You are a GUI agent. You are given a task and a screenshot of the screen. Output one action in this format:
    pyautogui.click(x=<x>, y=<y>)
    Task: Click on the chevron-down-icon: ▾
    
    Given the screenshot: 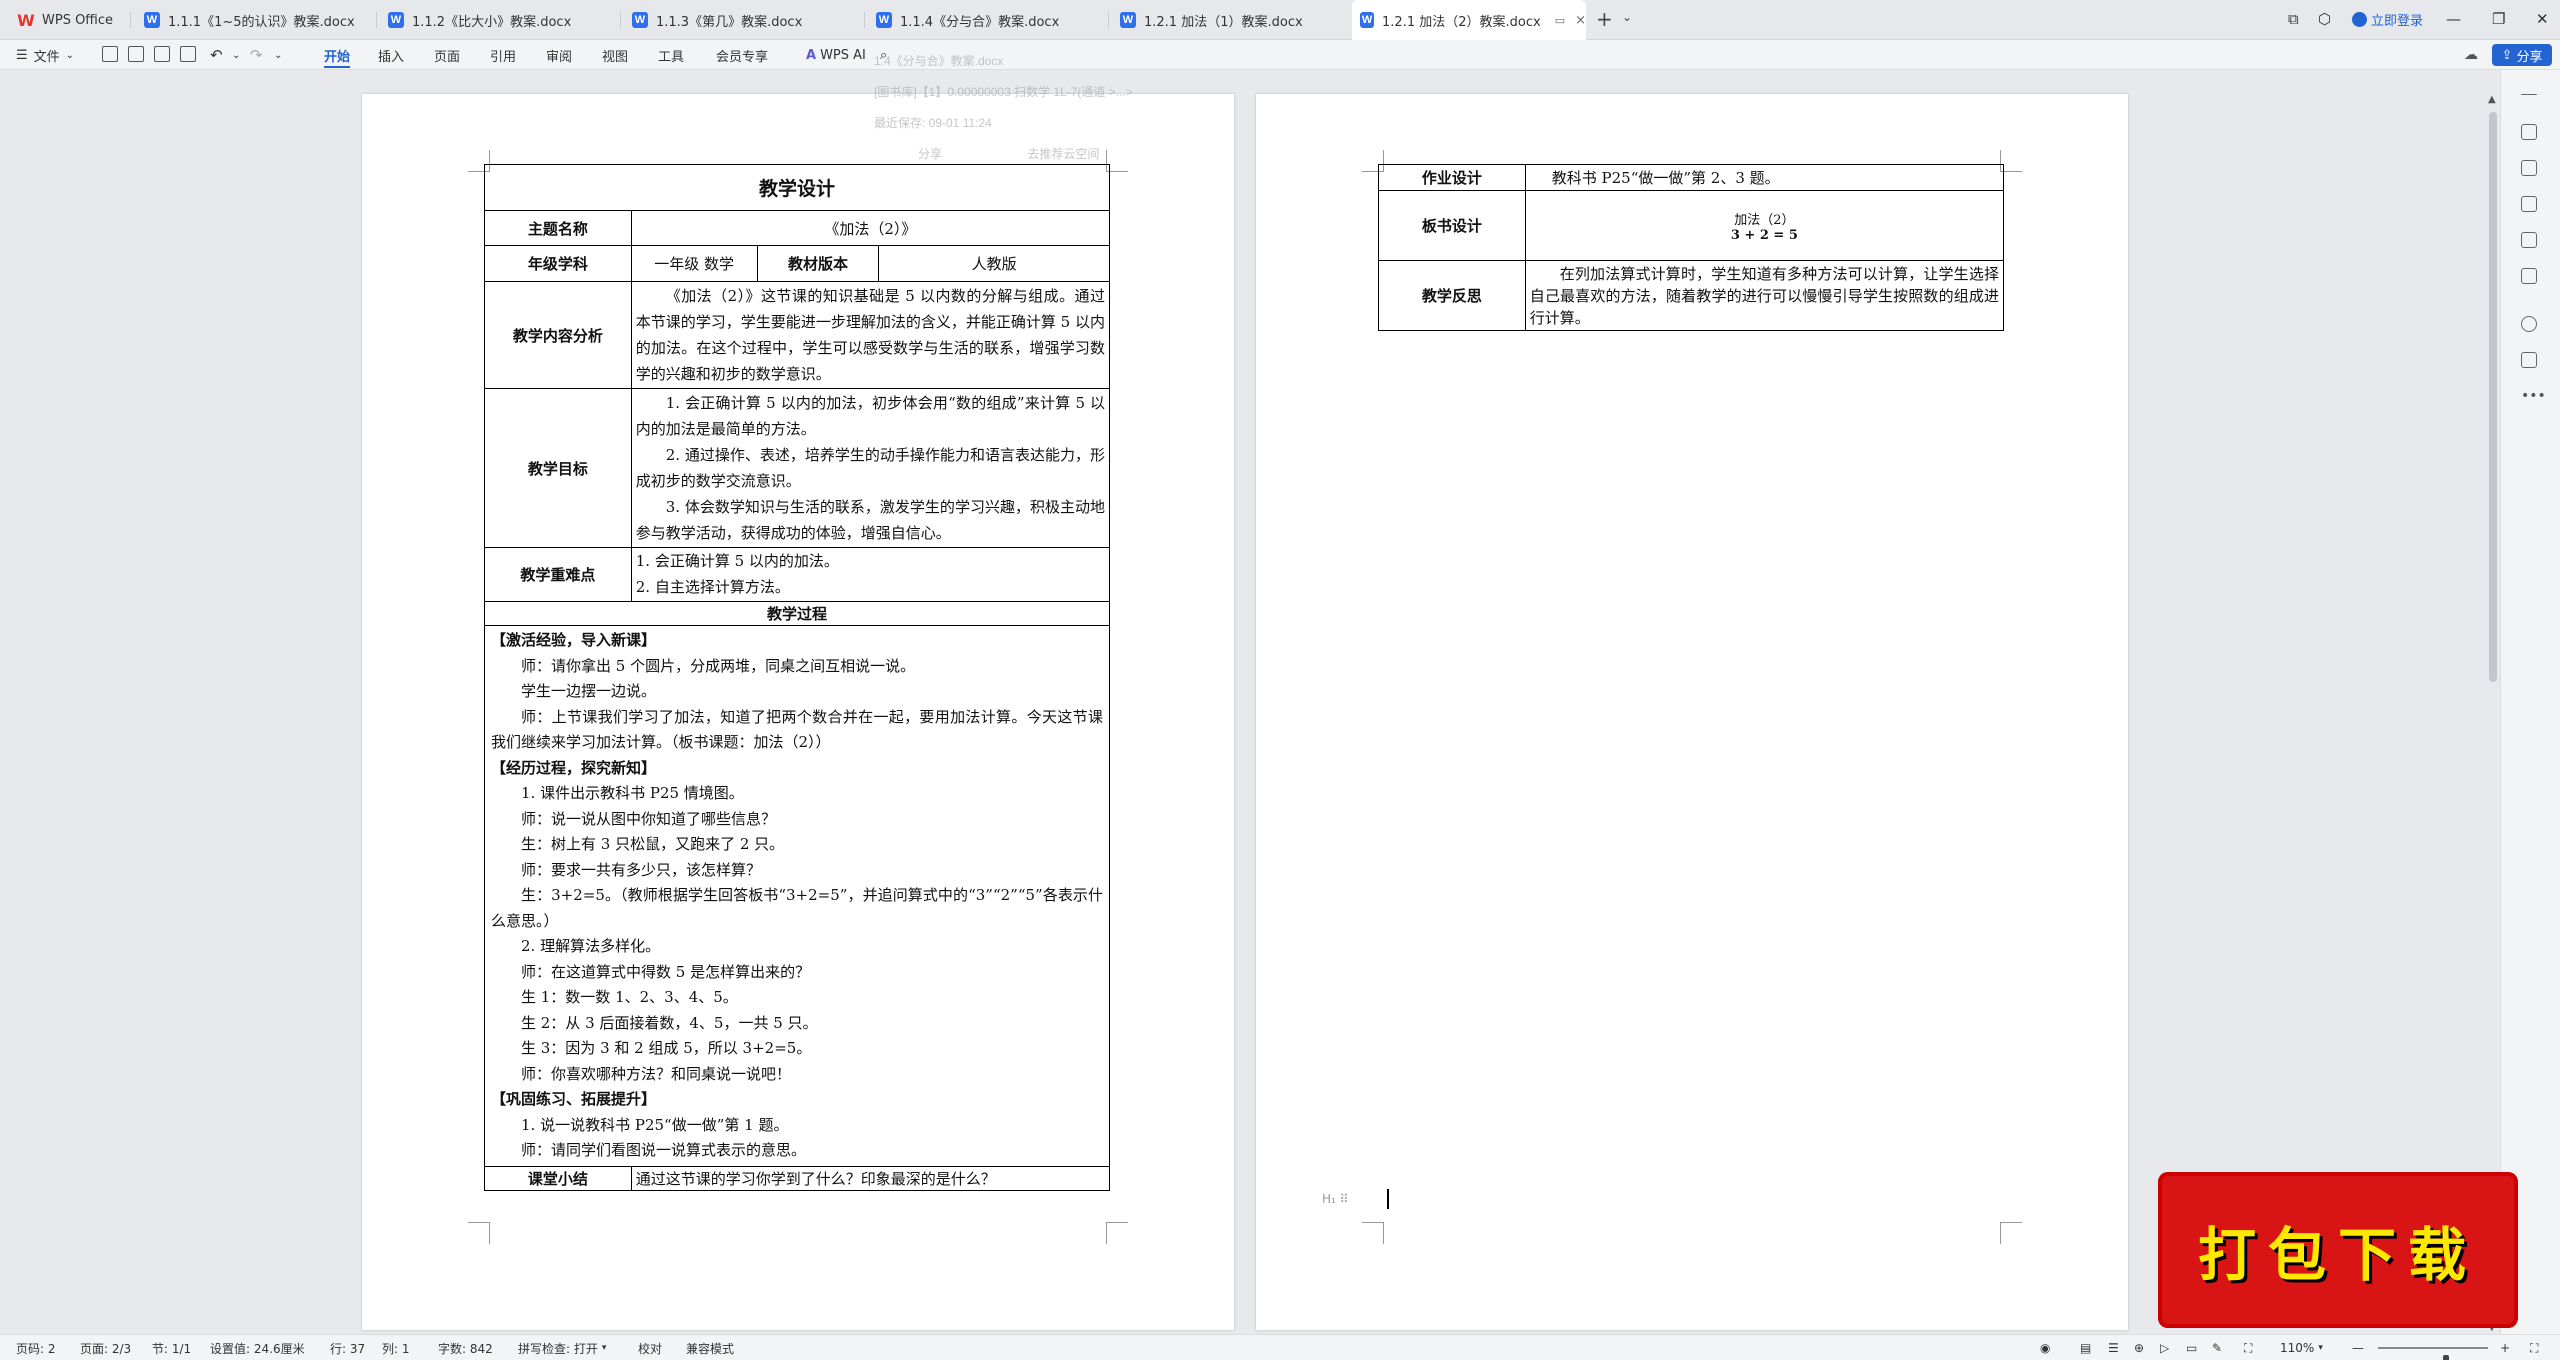 What is the action you would take?
    pyautogui.click(x=2320, y=1348)
    